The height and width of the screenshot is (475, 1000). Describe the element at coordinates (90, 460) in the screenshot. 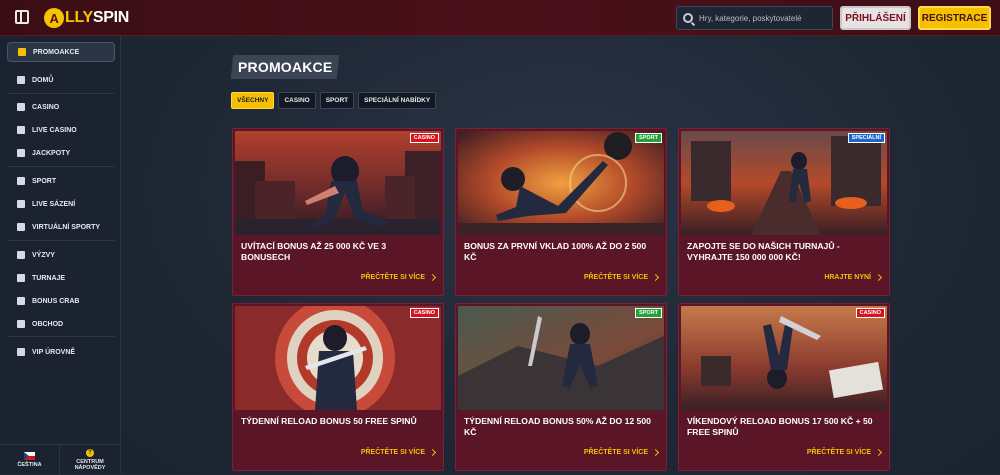

I see `help-center-button: ? CENTRUM NÁPOVĚDY` at that location.